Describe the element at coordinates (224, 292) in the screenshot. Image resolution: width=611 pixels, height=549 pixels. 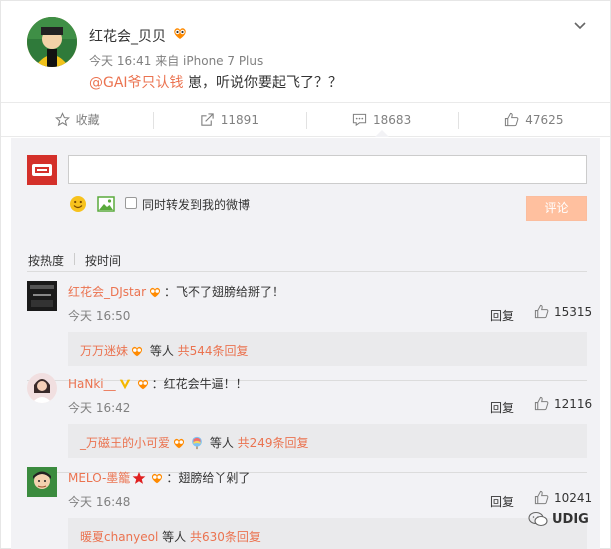
I see `comment-text: ：飞不了翅膀给掰了！` at that location.